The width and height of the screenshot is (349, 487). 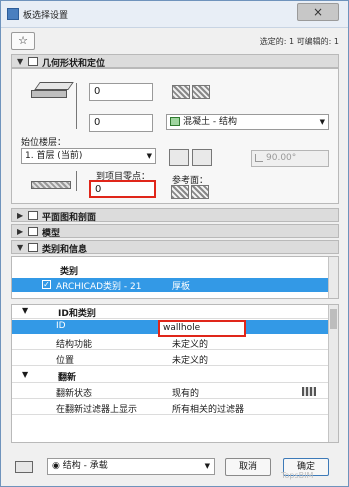 I want to click on row-name: 翻新状态, so click(x=74, y=394).